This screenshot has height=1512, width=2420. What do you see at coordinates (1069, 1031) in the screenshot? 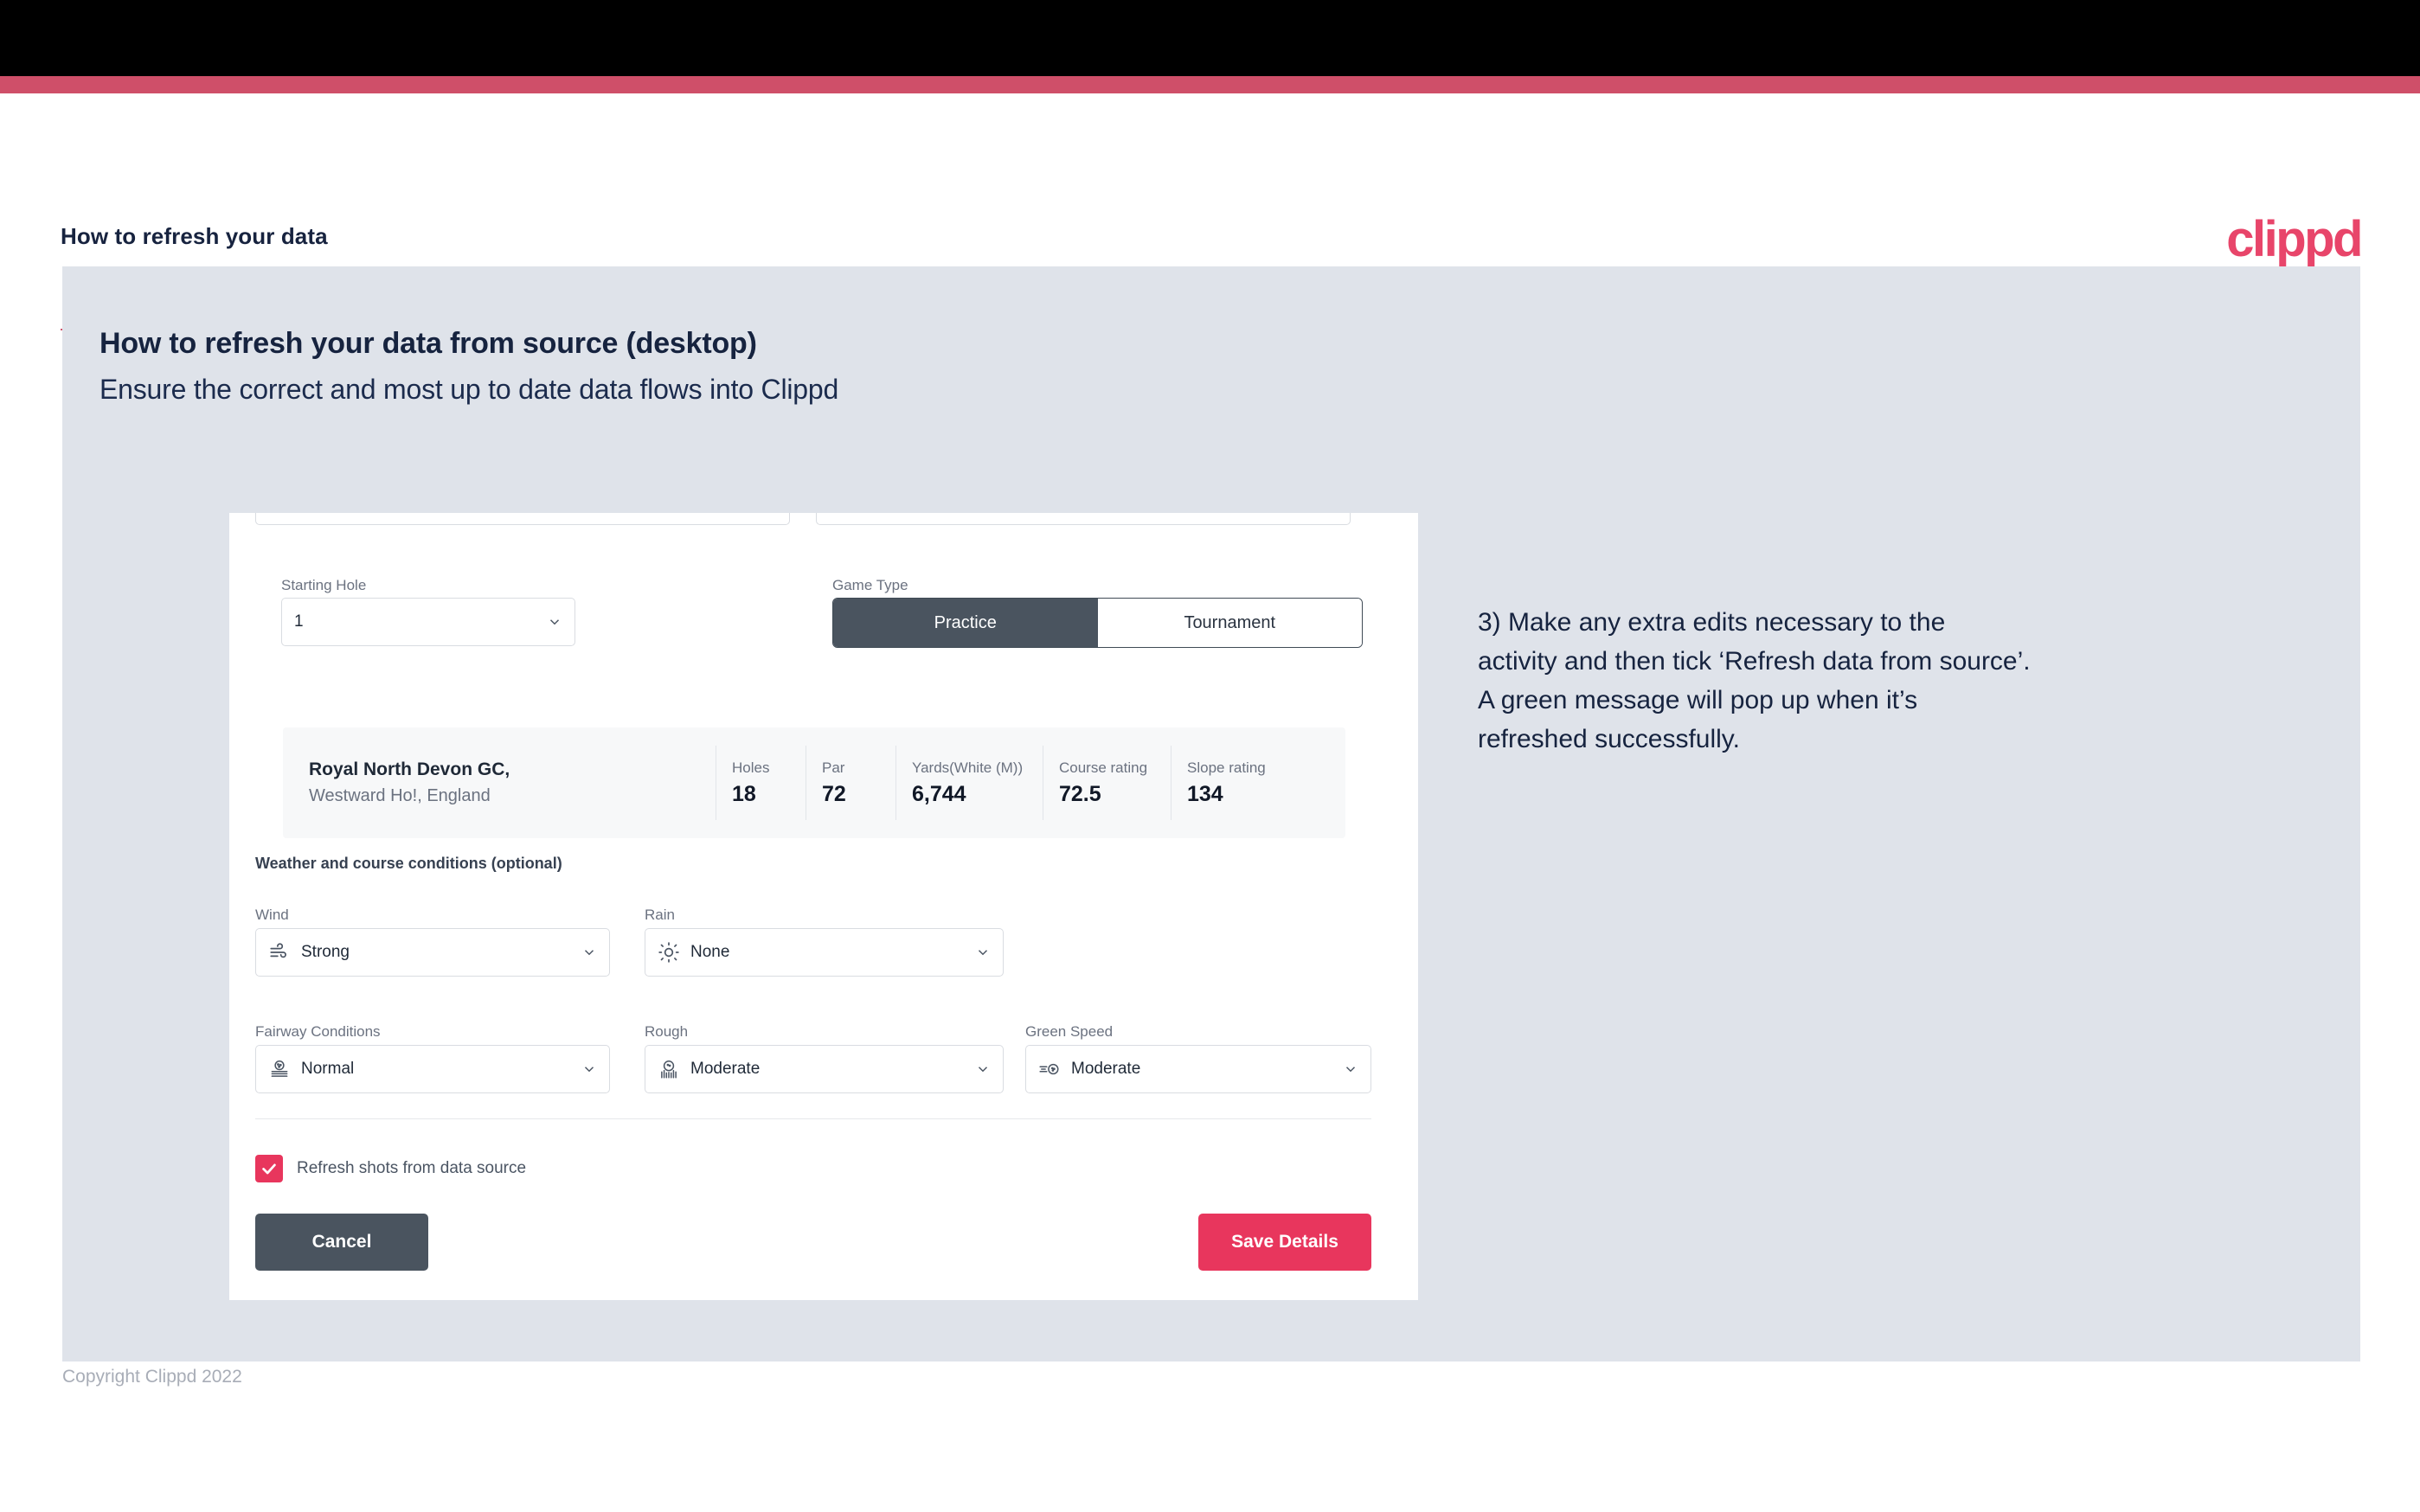
I see `green-speed-label: Green Speed` at bounding box center [1069, 1031].